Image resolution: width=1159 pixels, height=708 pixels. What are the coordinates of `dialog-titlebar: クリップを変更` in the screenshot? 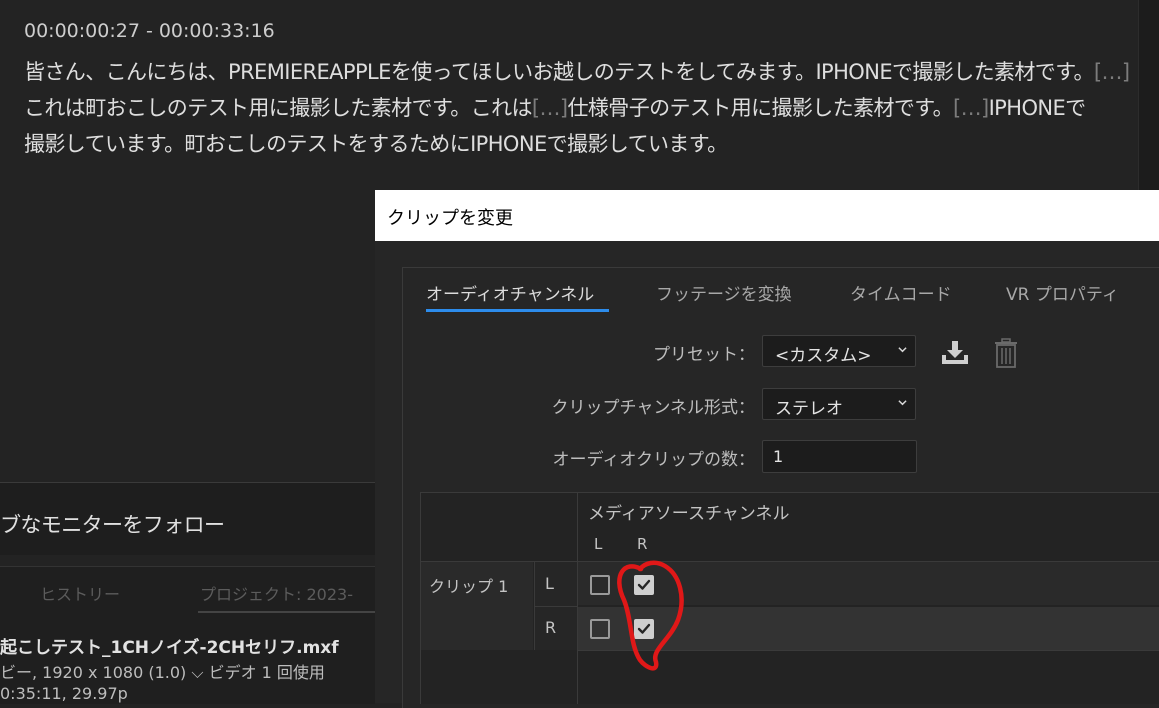 It's located at (767, 215).